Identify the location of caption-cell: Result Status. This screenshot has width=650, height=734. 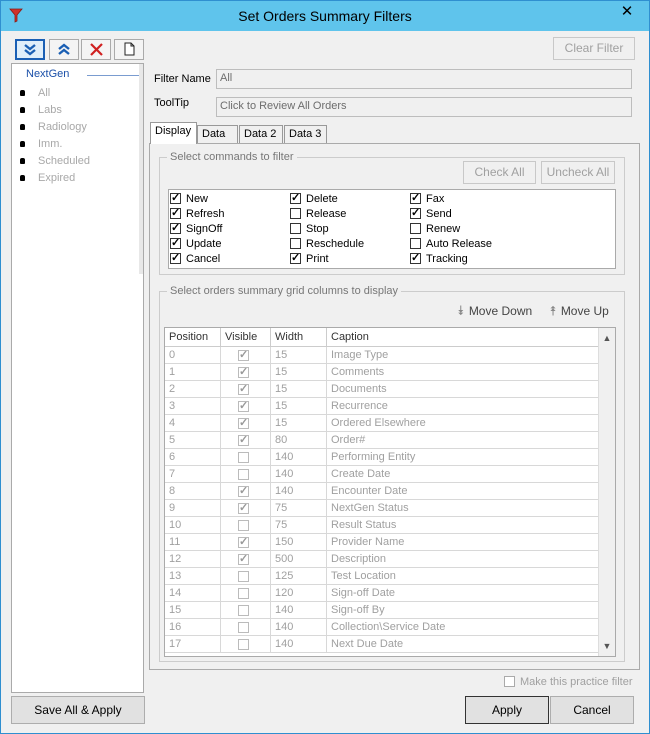
(463, 525).